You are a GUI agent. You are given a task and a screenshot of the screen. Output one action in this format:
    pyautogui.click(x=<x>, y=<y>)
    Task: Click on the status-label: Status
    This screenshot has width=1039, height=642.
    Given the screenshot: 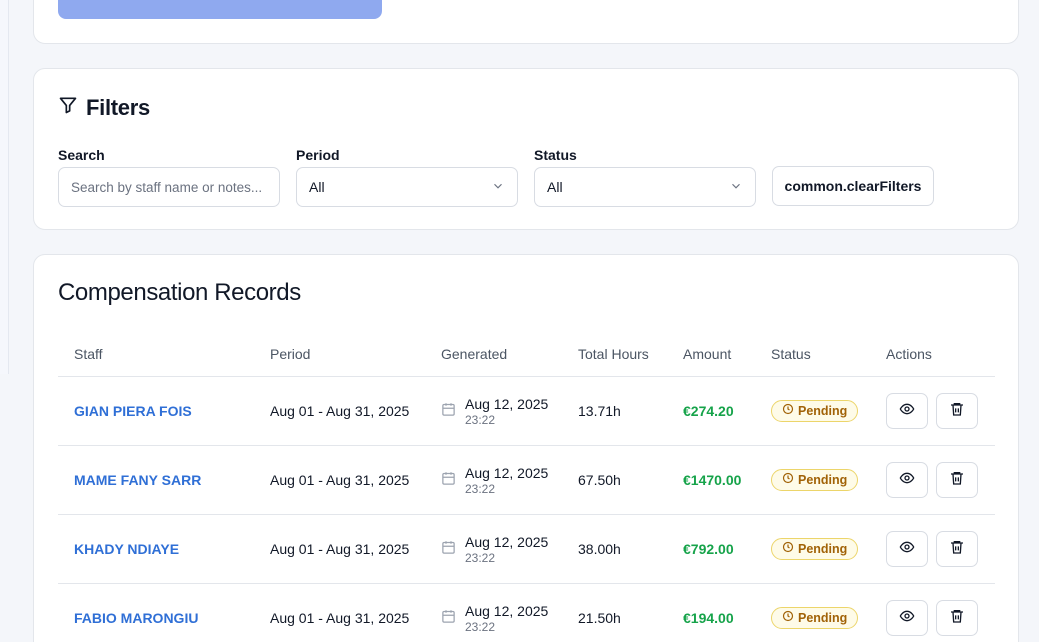 What is the action you would take?
    pyautogui.click(x=555, y=155)
    